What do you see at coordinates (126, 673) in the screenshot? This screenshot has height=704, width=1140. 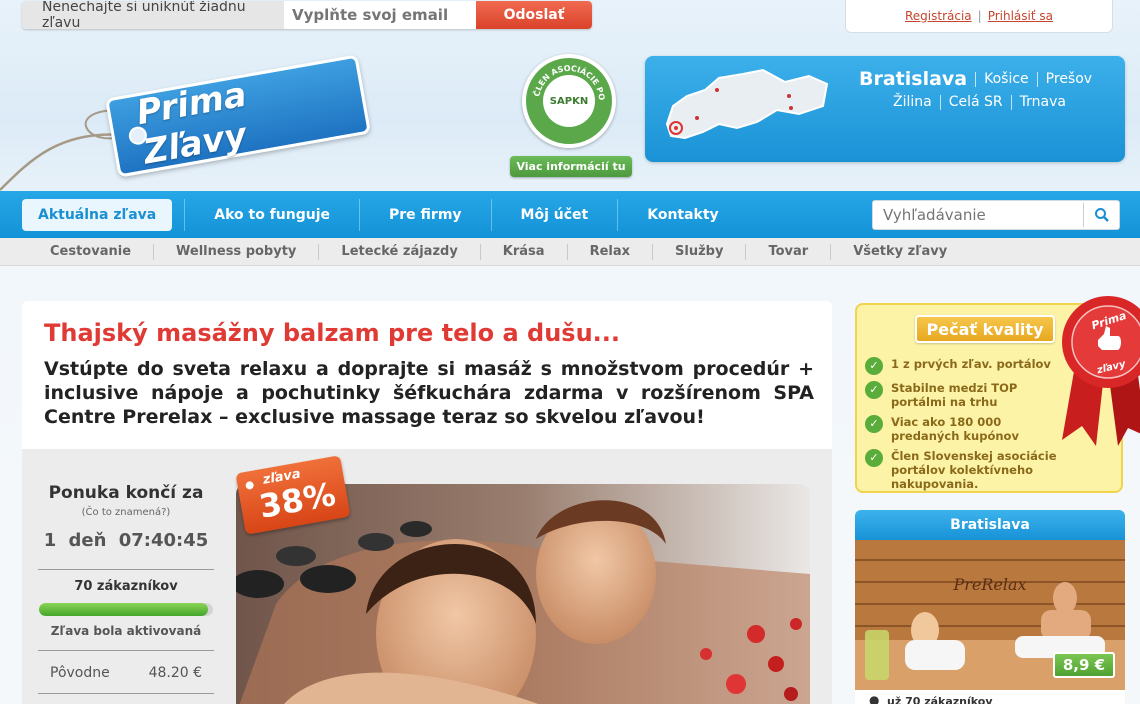 I see `original-price-row: Pôvodne 48.20 €` at bounding box center [126, 673].